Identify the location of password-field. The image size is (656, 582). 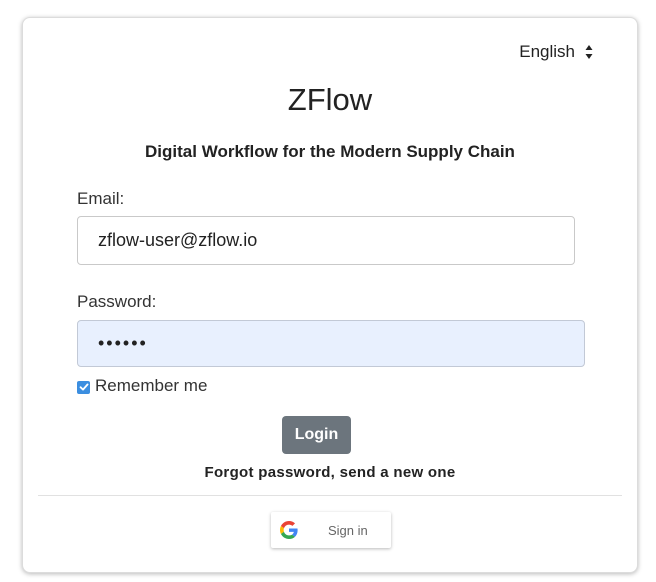
(331, 343).